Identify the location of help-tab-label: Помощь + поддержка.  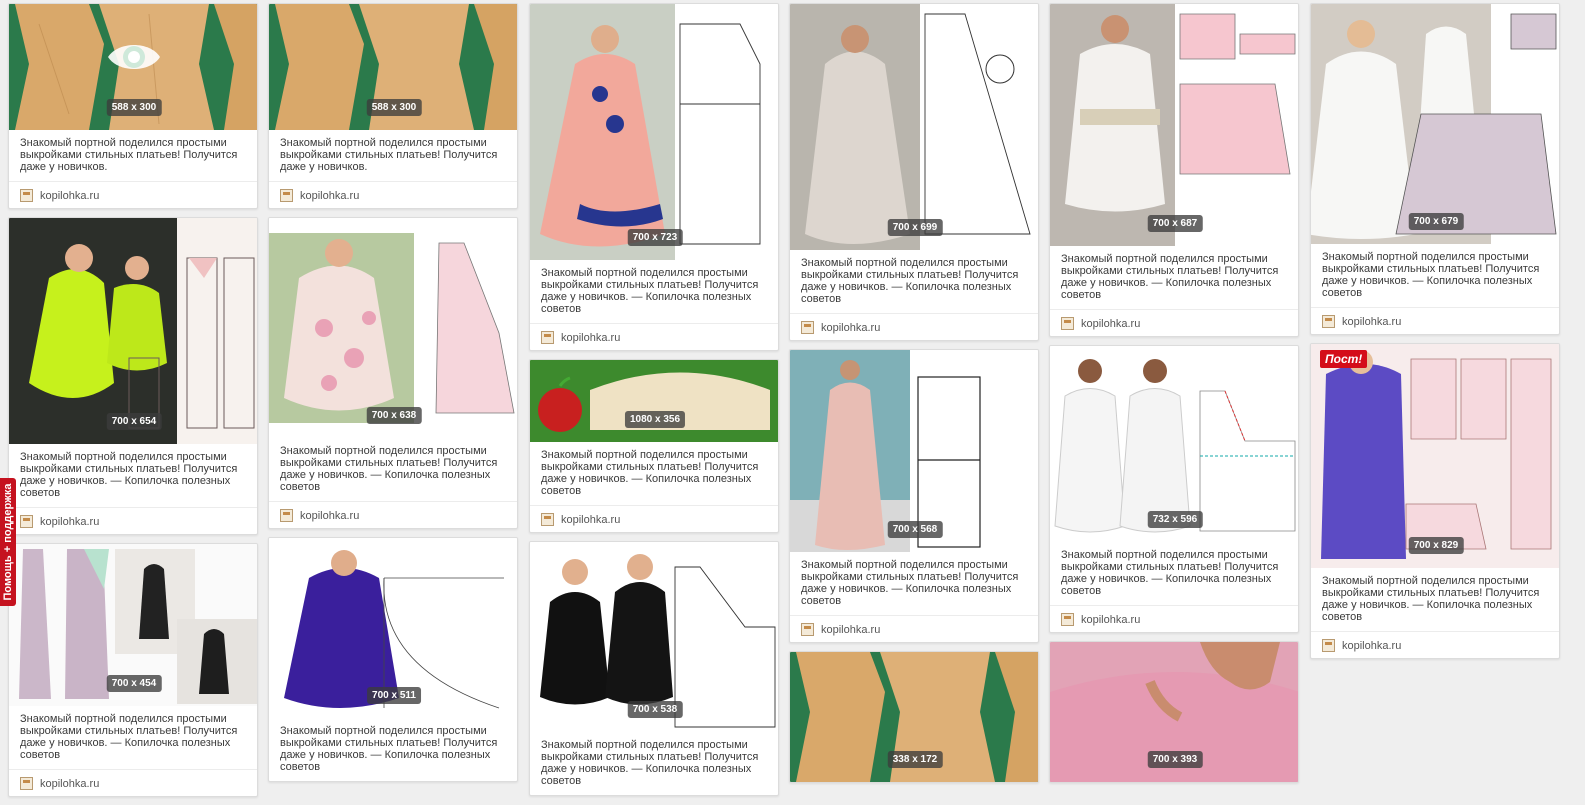
(8, 542).